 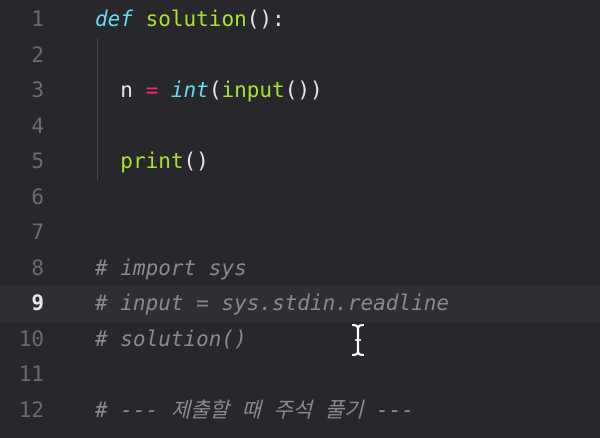 I want to click on code-line: 4, so click(x=300, y=127).